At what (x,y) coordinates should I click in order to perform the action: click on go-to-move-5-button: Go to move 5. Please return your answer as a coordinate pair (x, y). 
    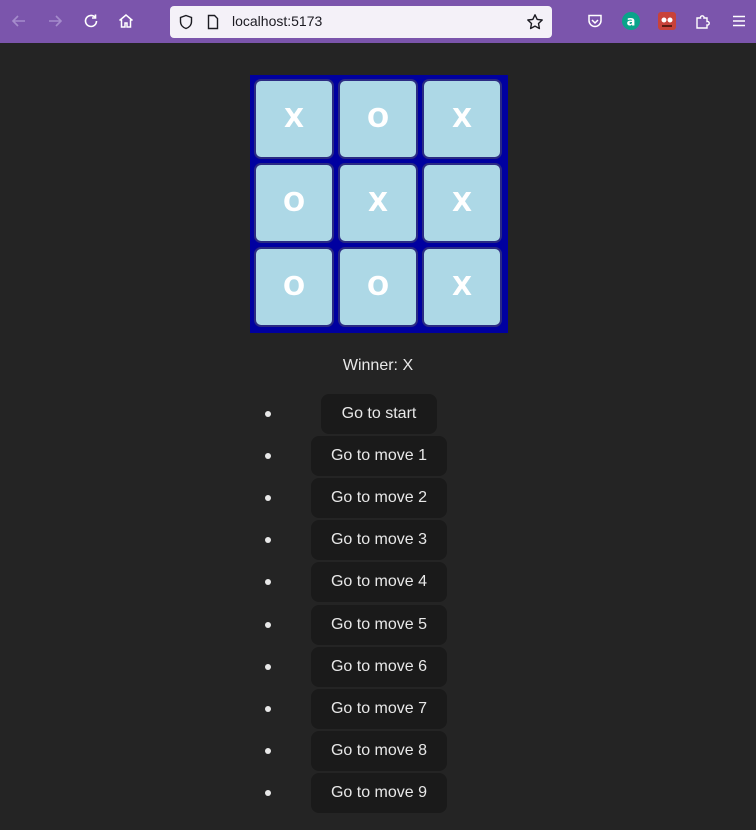
    Looking at the image, I should click on (379, 625).